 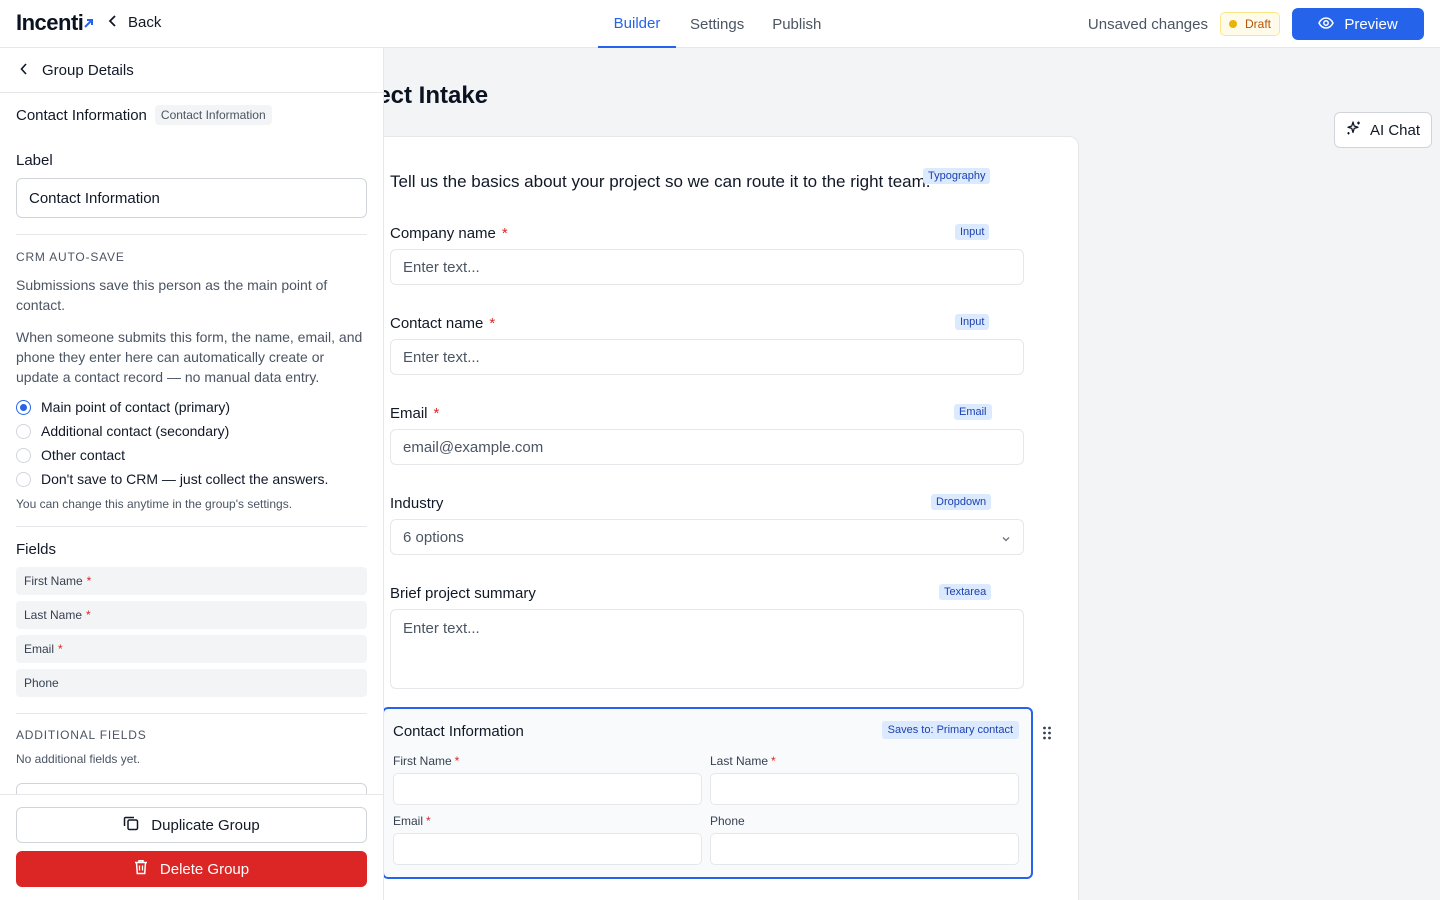 What do you see at coordinates (88, 70) in the screenshot?
I see `sidebar-header-label: Group Details` at bounding box center [88, 70].